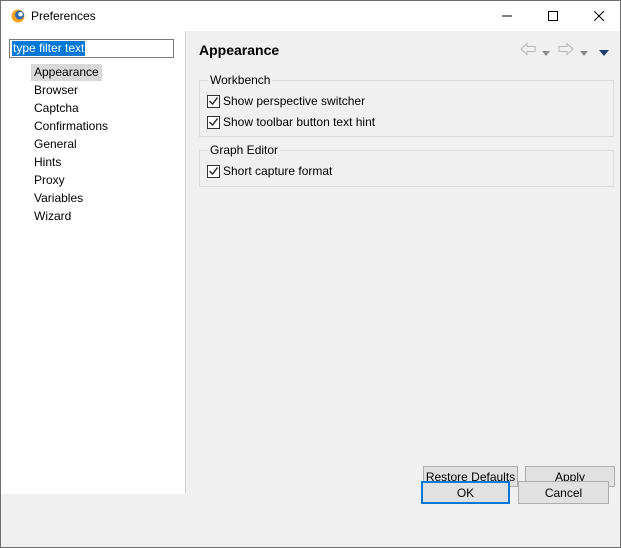  I want to click on show-toolbar-text-hint-option: Show toolbar button text hint, so click(291, 122).